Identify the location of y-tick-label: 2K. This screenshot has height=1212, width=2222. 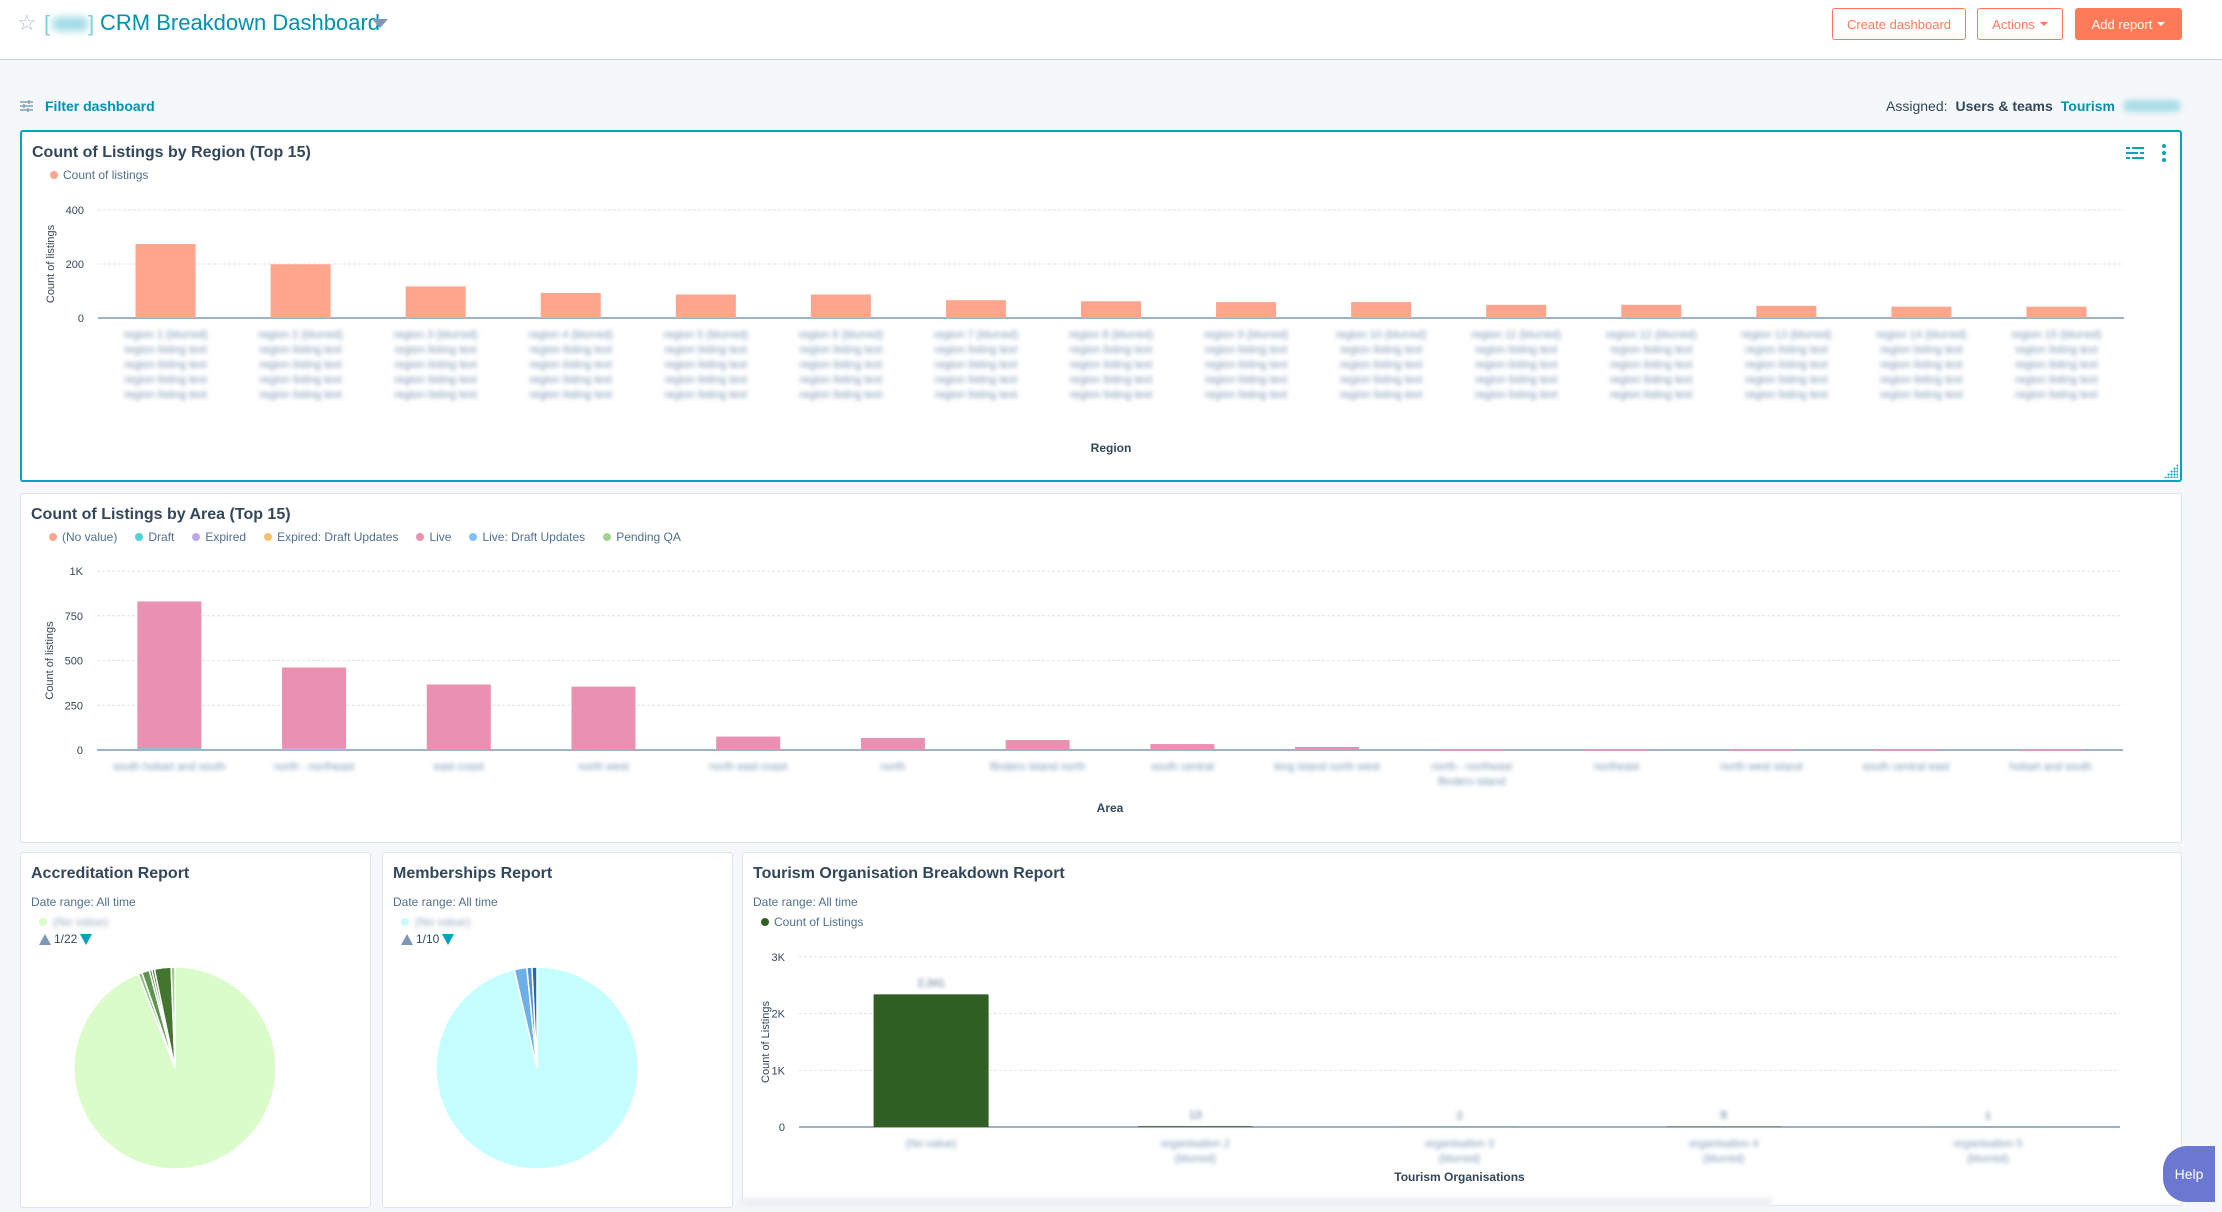
(779, 1015).